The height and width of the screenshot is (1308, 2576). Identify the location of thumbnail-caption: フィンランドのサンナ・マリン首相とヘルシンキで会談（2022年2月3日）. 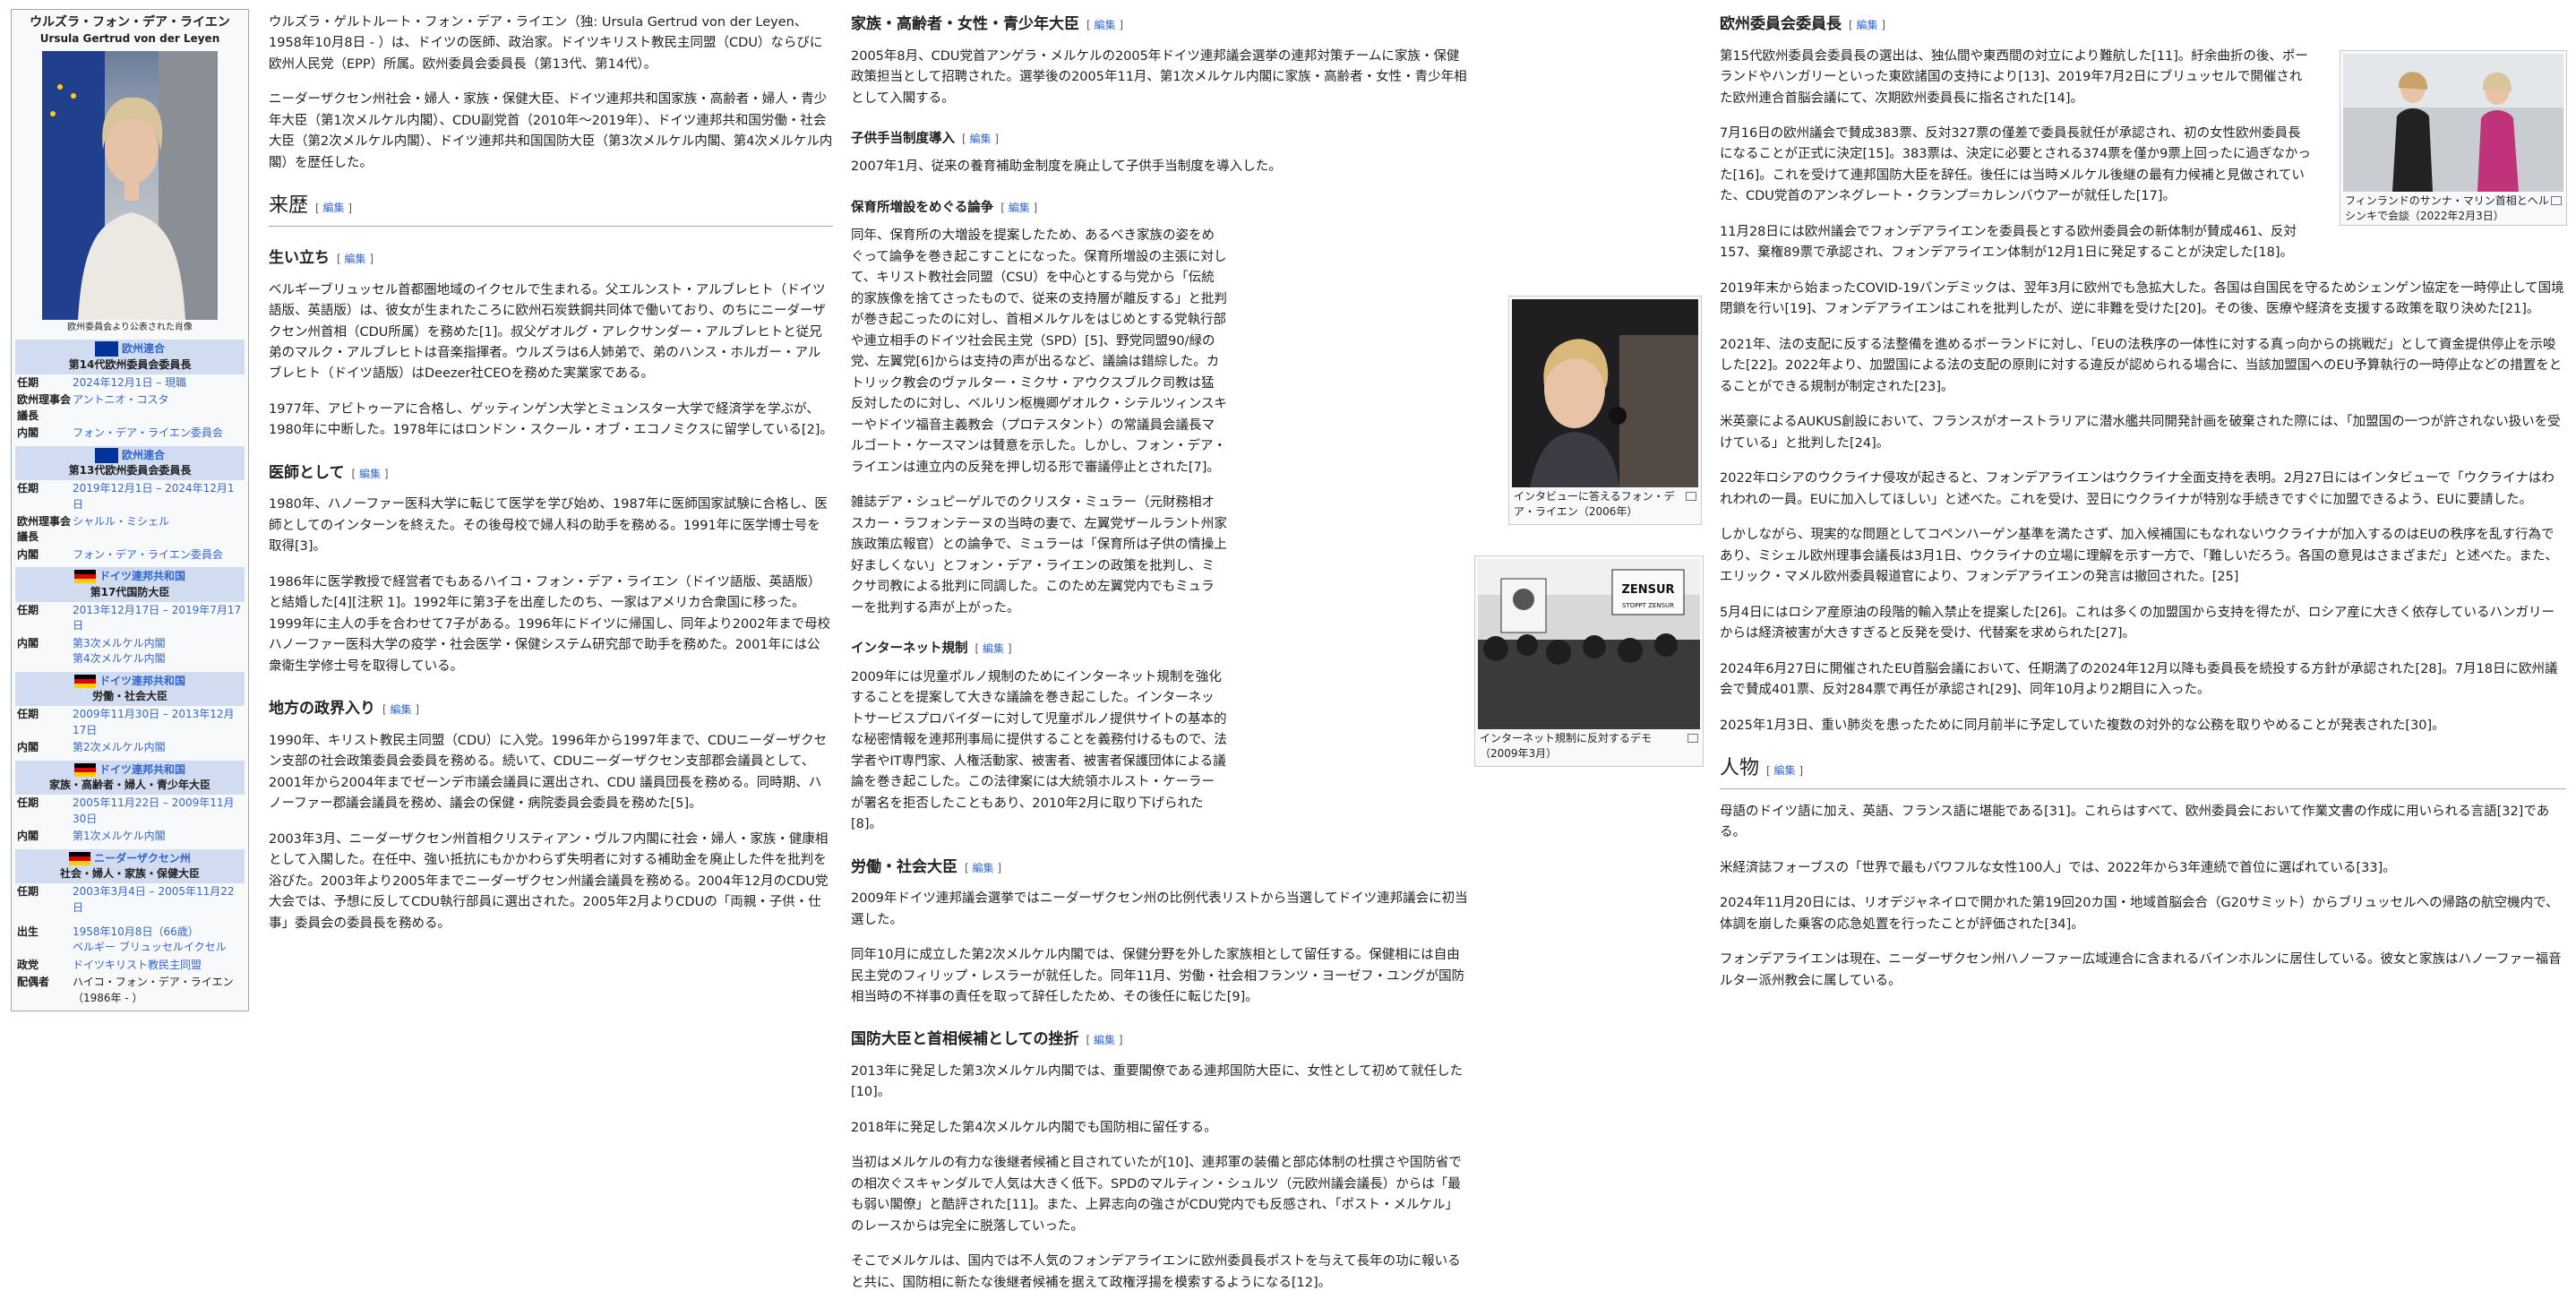
(2447, 208).